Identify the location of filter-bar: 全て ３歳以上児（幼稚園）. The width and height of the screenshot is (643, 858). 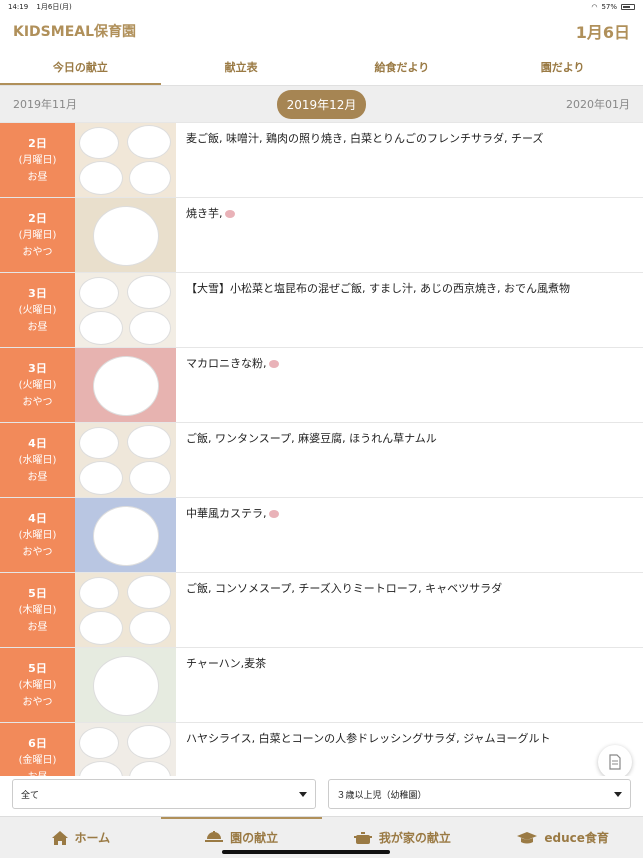
(321, 796).